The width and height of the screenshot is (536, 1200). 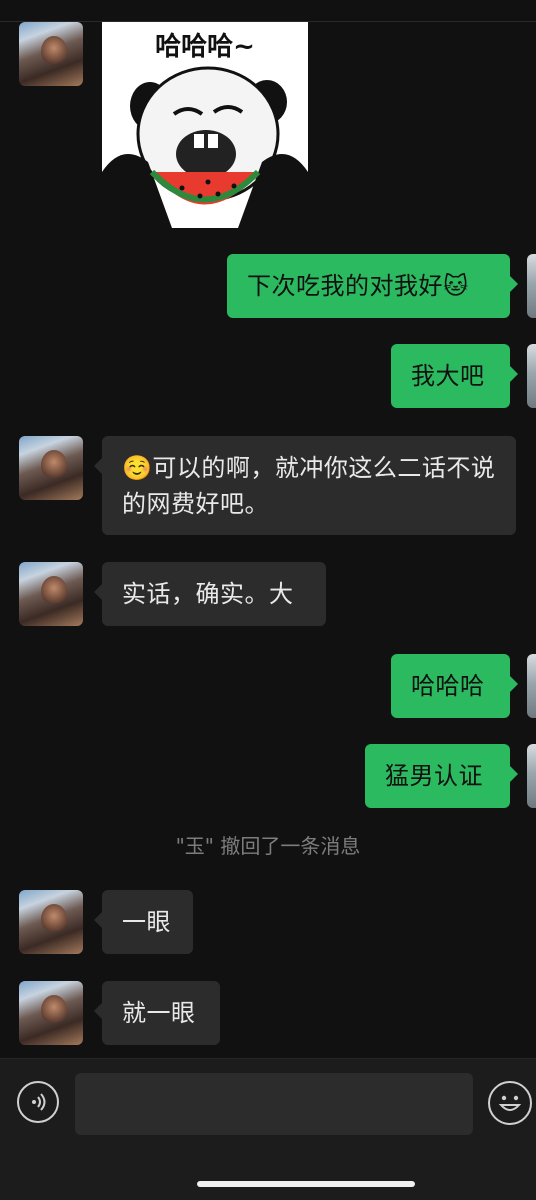 I want to click on incoming-message-bubble: ☺️可以的啊，就冲你这么二话不说的网费好吧。, so click(x=305, y=485).